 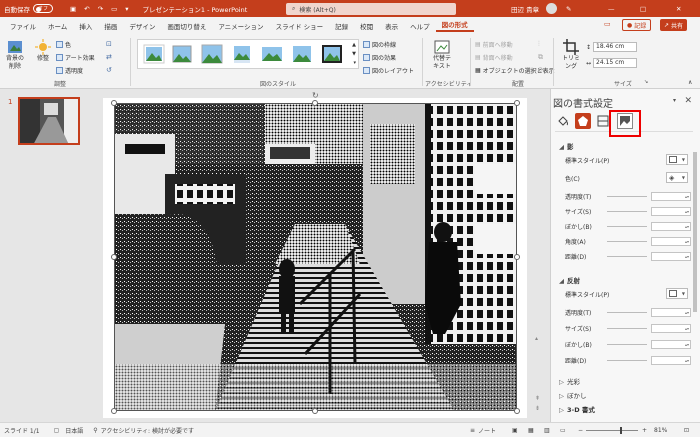 What do you see at coordinates (615, 63) in the screenshot?
I see `width-value: 24.15 cm` at bounding box center [615, 63].